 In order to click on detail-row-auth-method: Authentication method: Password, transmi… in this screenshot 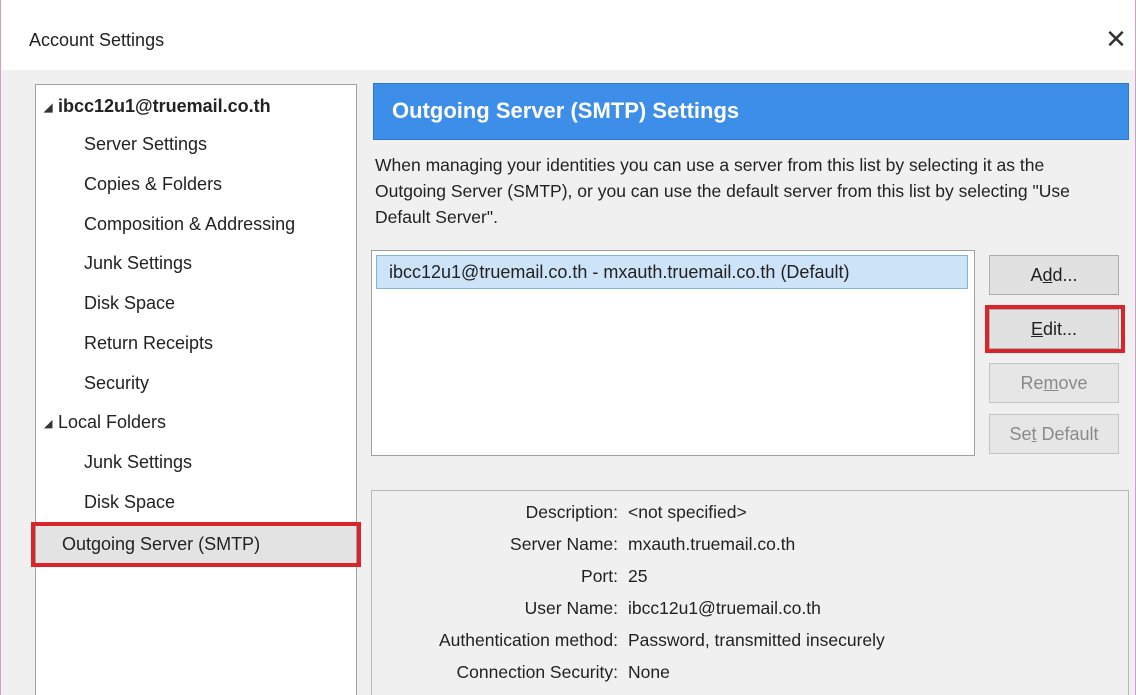, I will do `click(751, 640)`.